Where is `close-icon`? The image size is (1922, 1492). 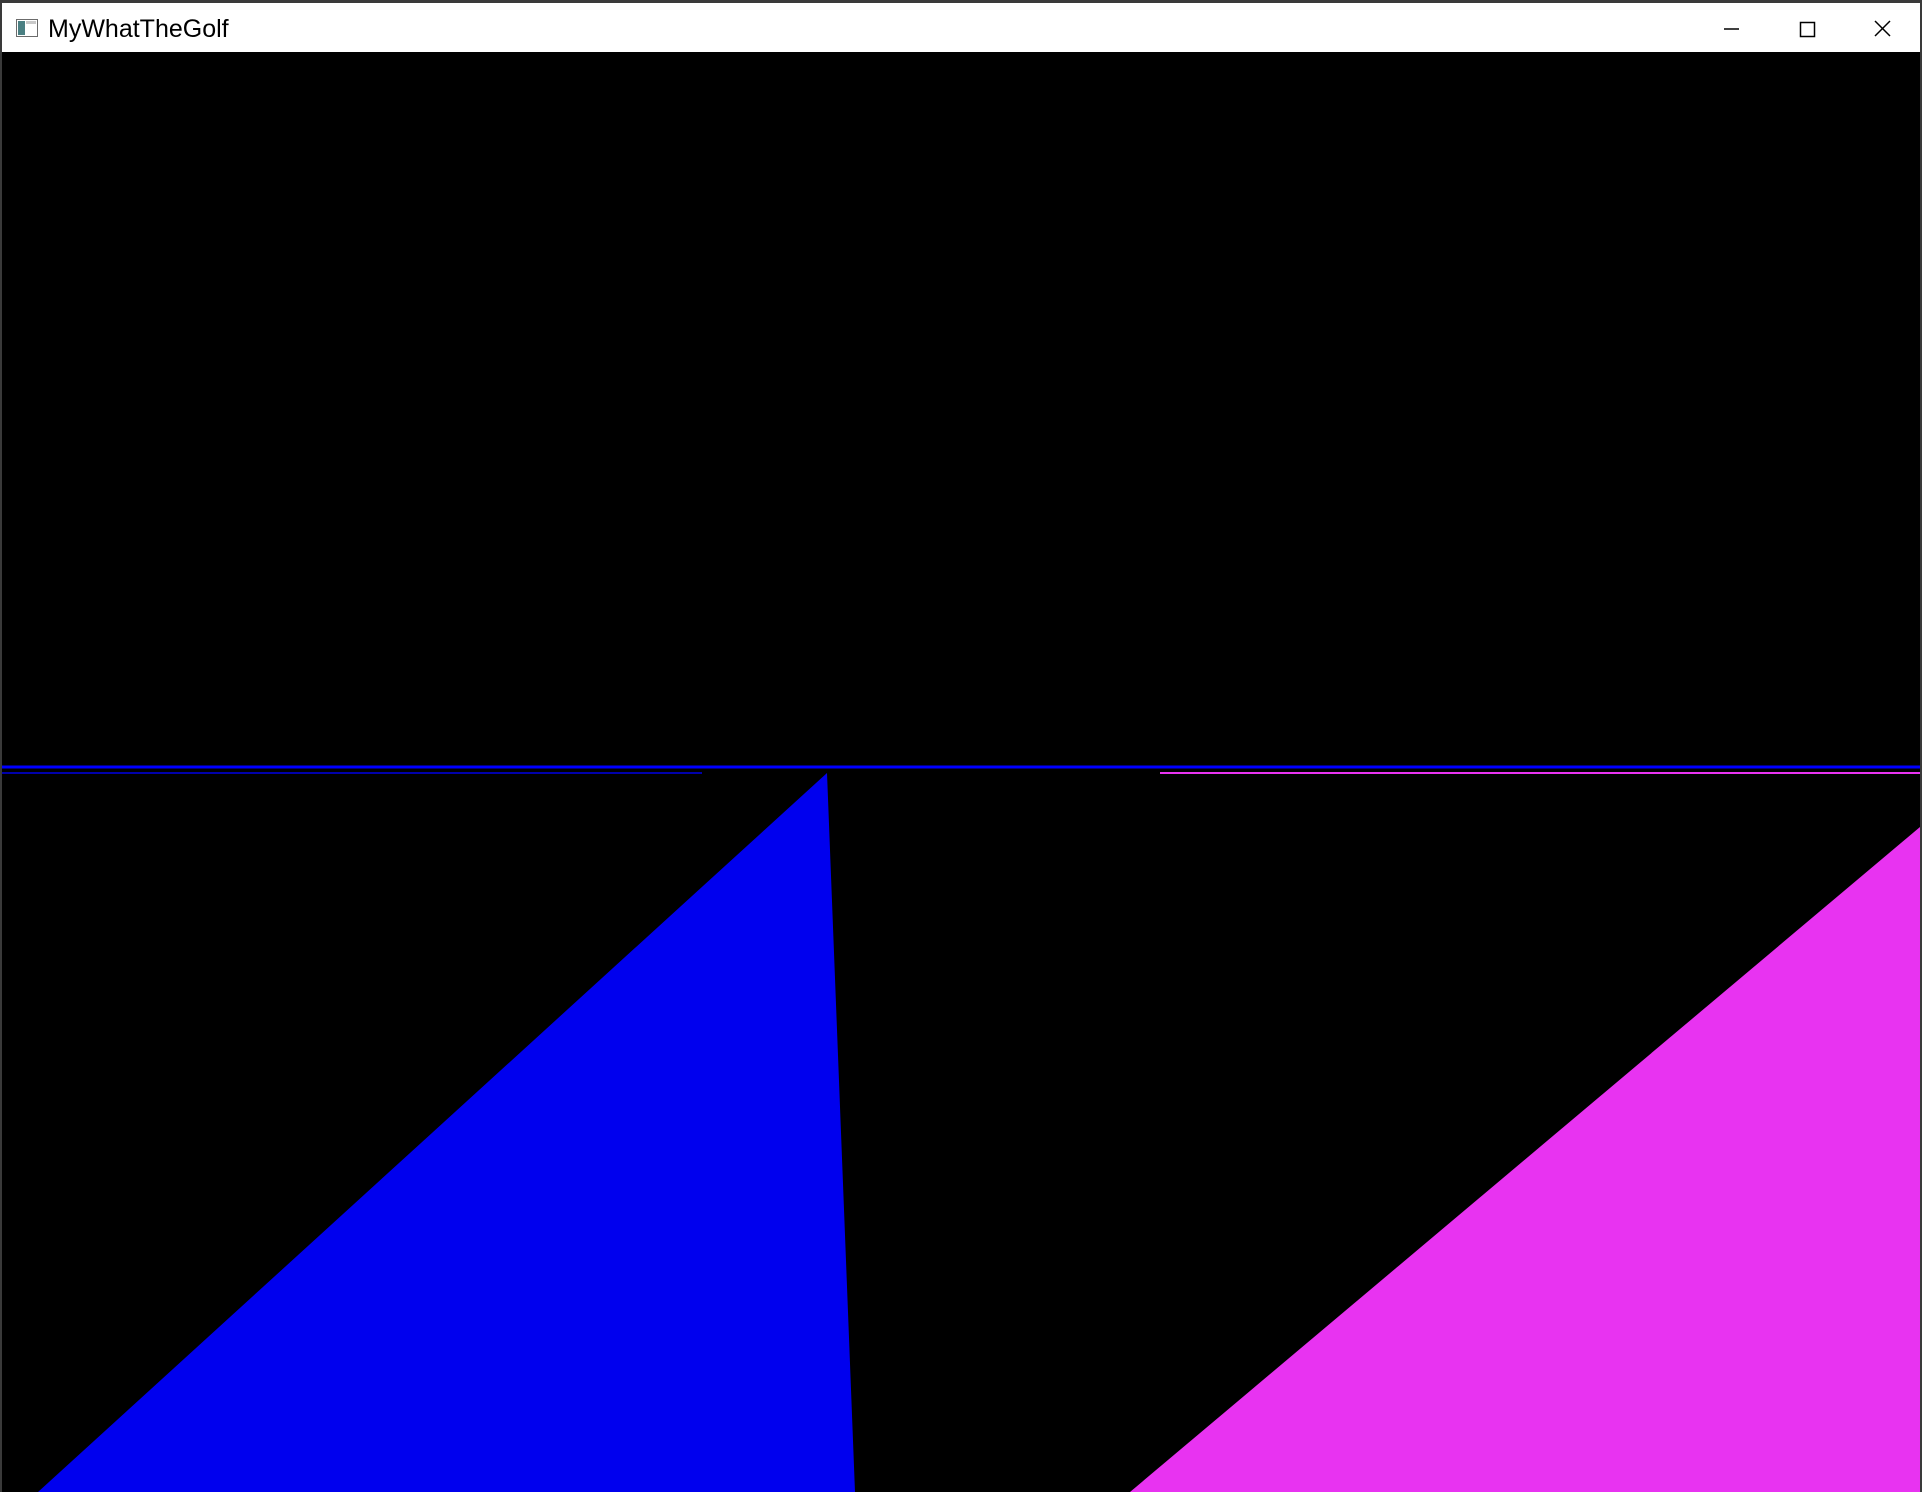 close-icon is located at coordinates (1882, 28).